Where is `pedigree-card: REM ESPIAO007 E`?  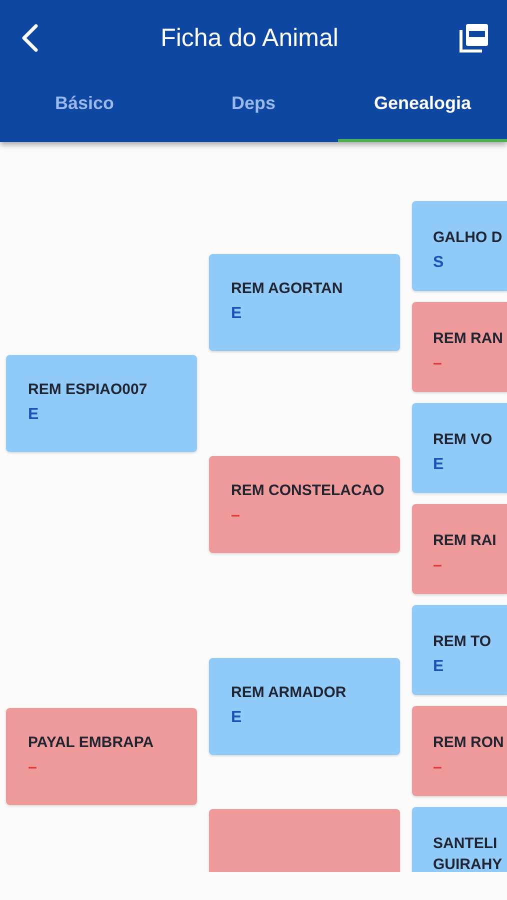
pedigree-card: REM ESPIAO007 E is located at coordinates (101, 403).